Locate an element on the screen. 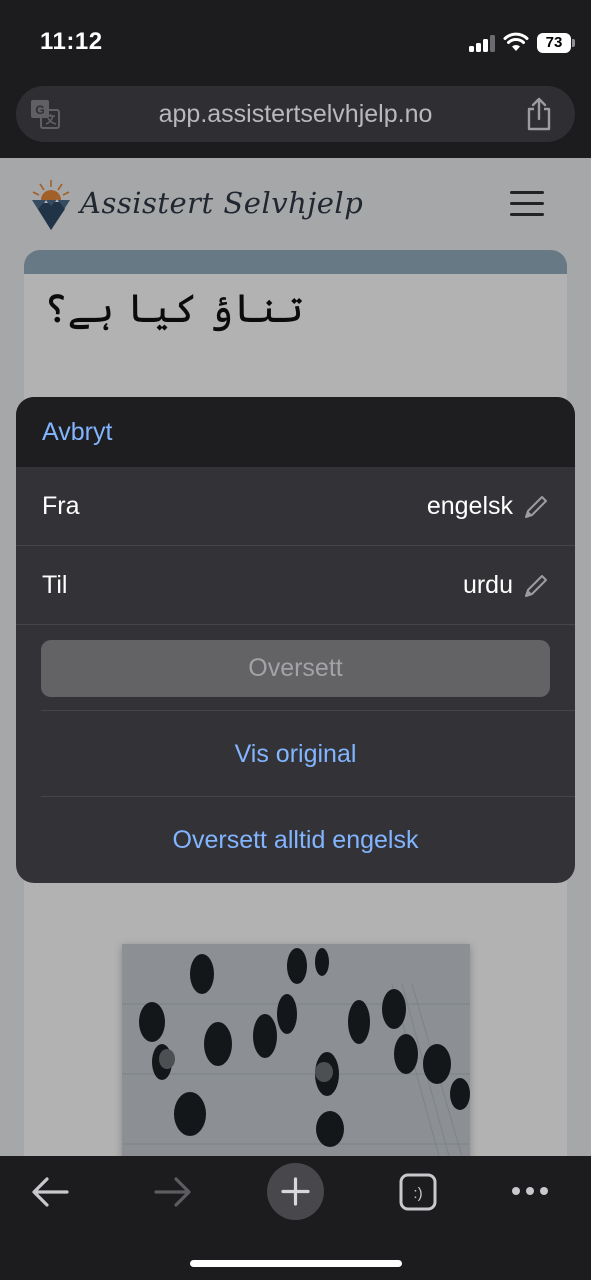  translate-icon: G is located at coordinates (45, 114).